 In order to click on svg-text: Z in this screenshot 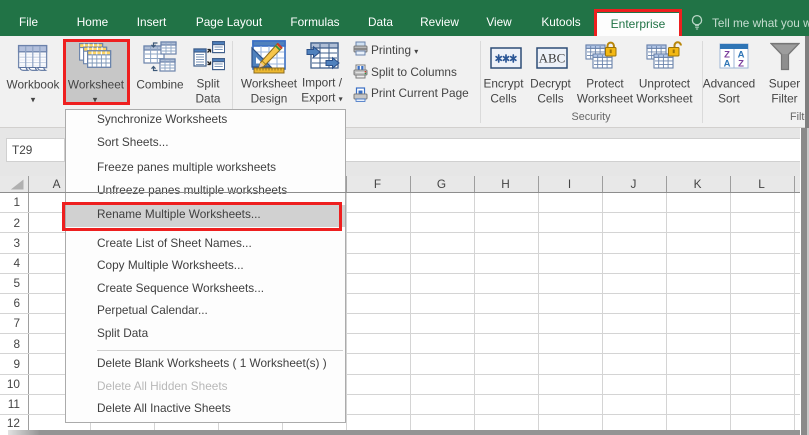, I will do `click(741, 64)`.